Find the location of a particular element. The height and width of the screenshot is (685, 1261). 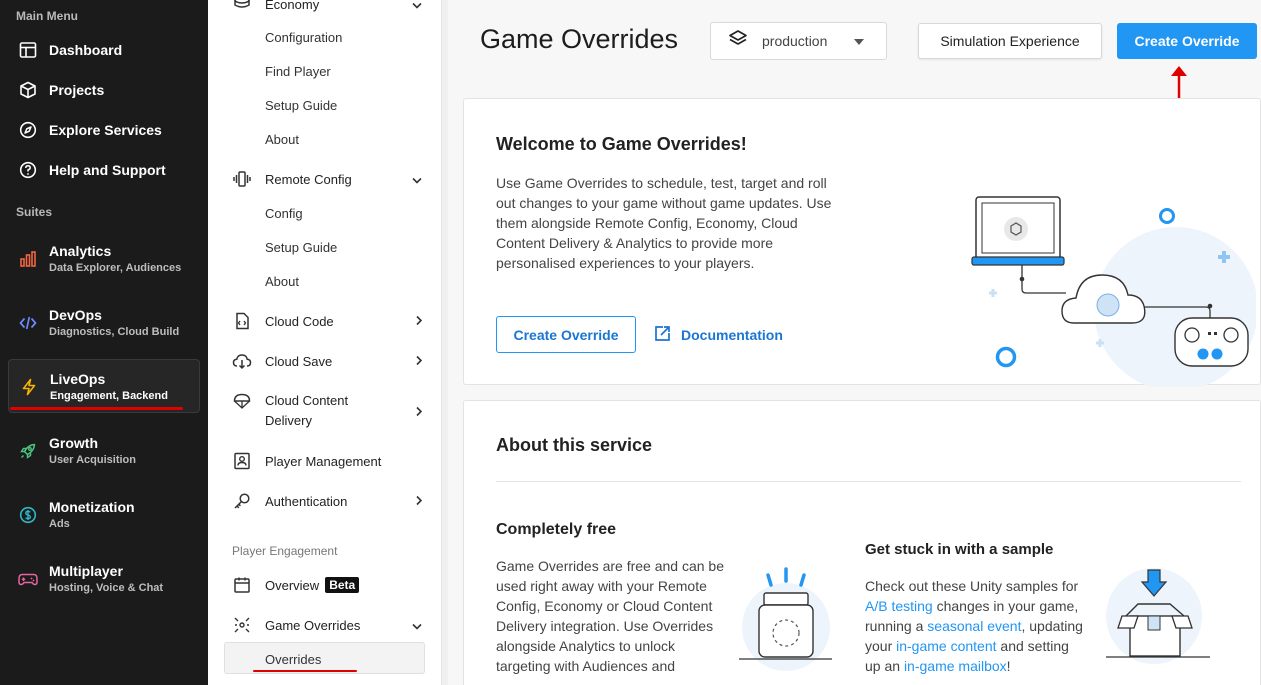

beta-badge: Beta is located at coordinates (342, 585).